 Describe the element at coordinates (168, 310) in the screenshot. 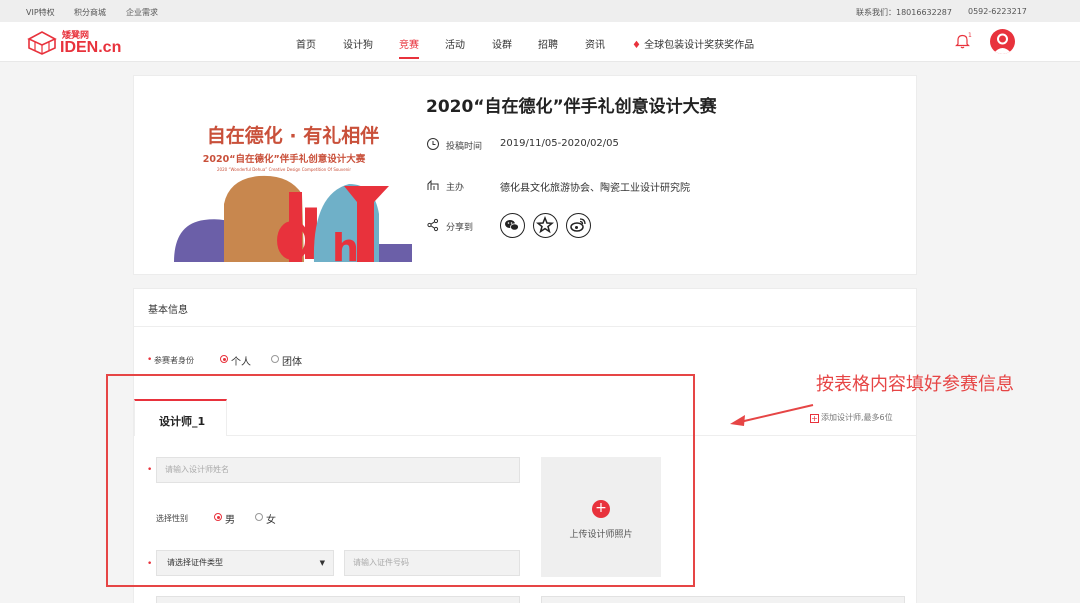

I see `section-title: 基本信息` at that location.